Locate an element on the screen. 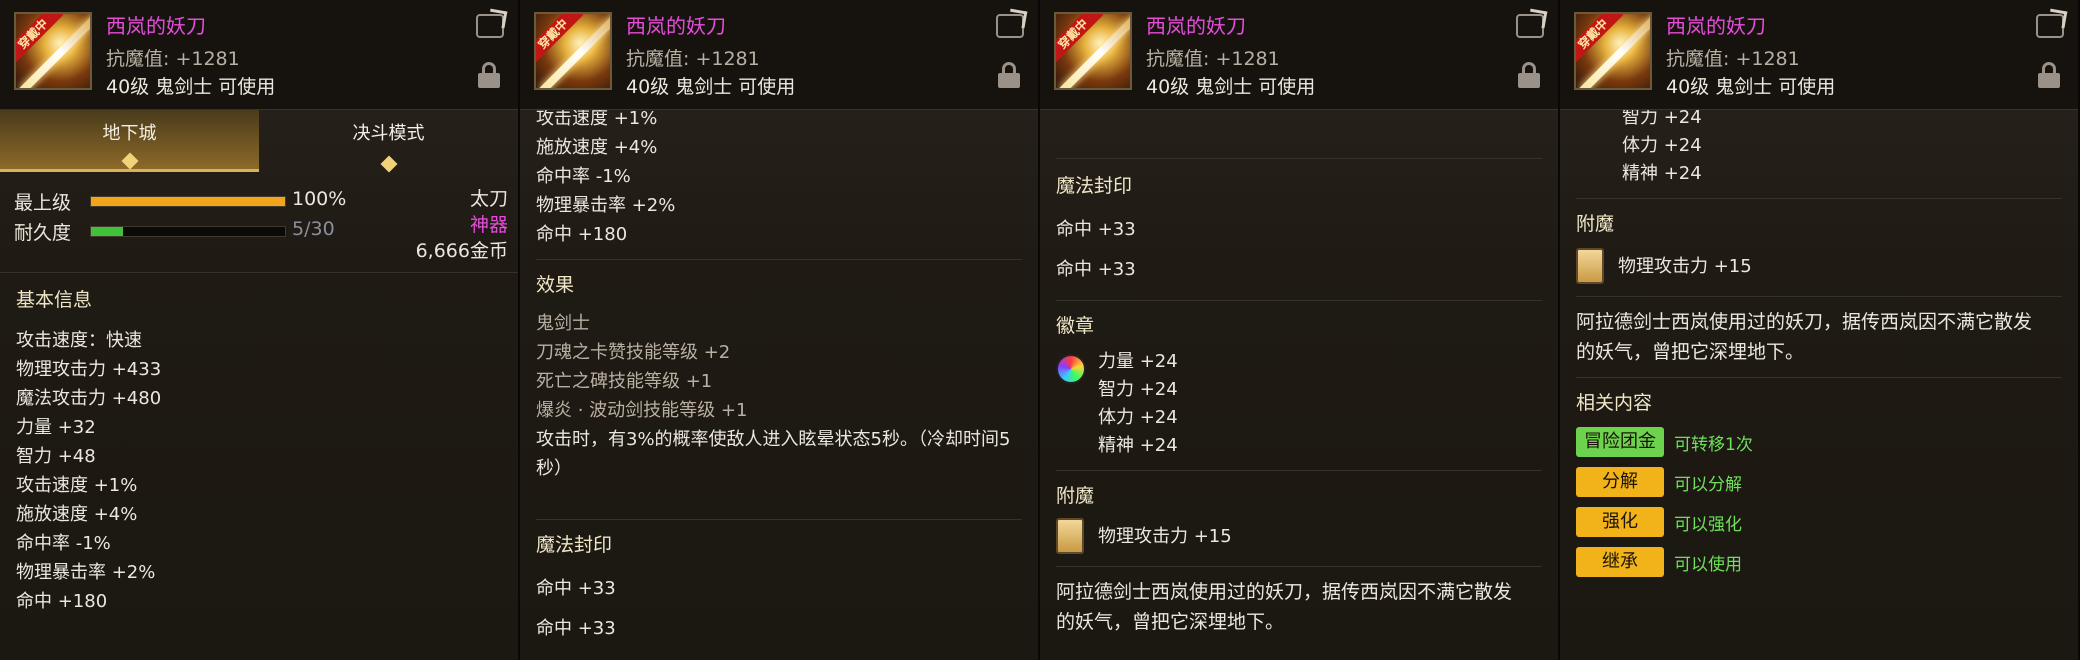  related-text: 可转移1次 is located at coordinates (1713, 444).